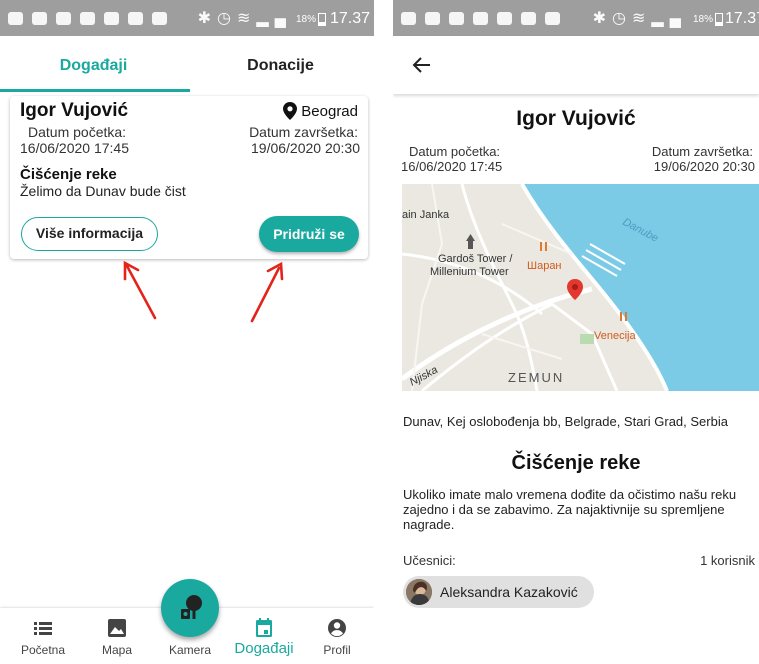 The width and height of the screenshot is (759, 664). I want to click on more-info-button: Više informacija, so click(89, 234).